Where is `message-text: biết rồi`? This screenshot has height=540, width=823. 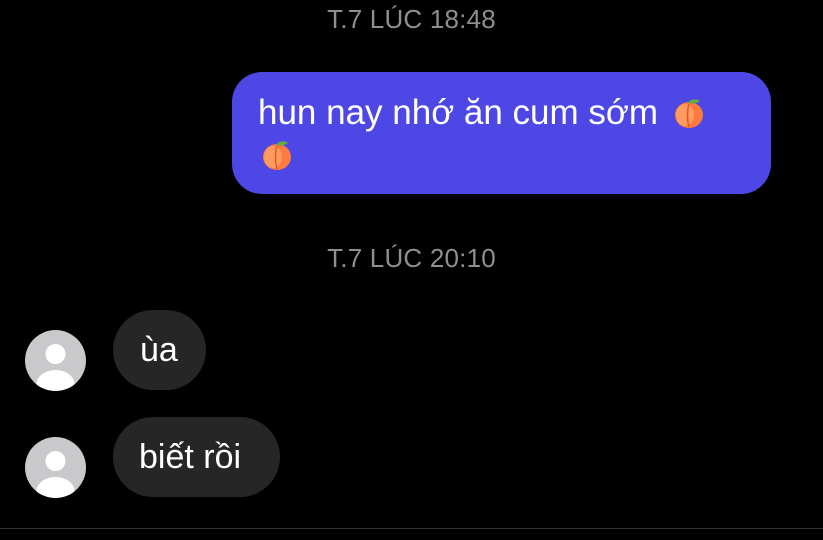
message-text: biết rồi is located at coordinates (190, 457).